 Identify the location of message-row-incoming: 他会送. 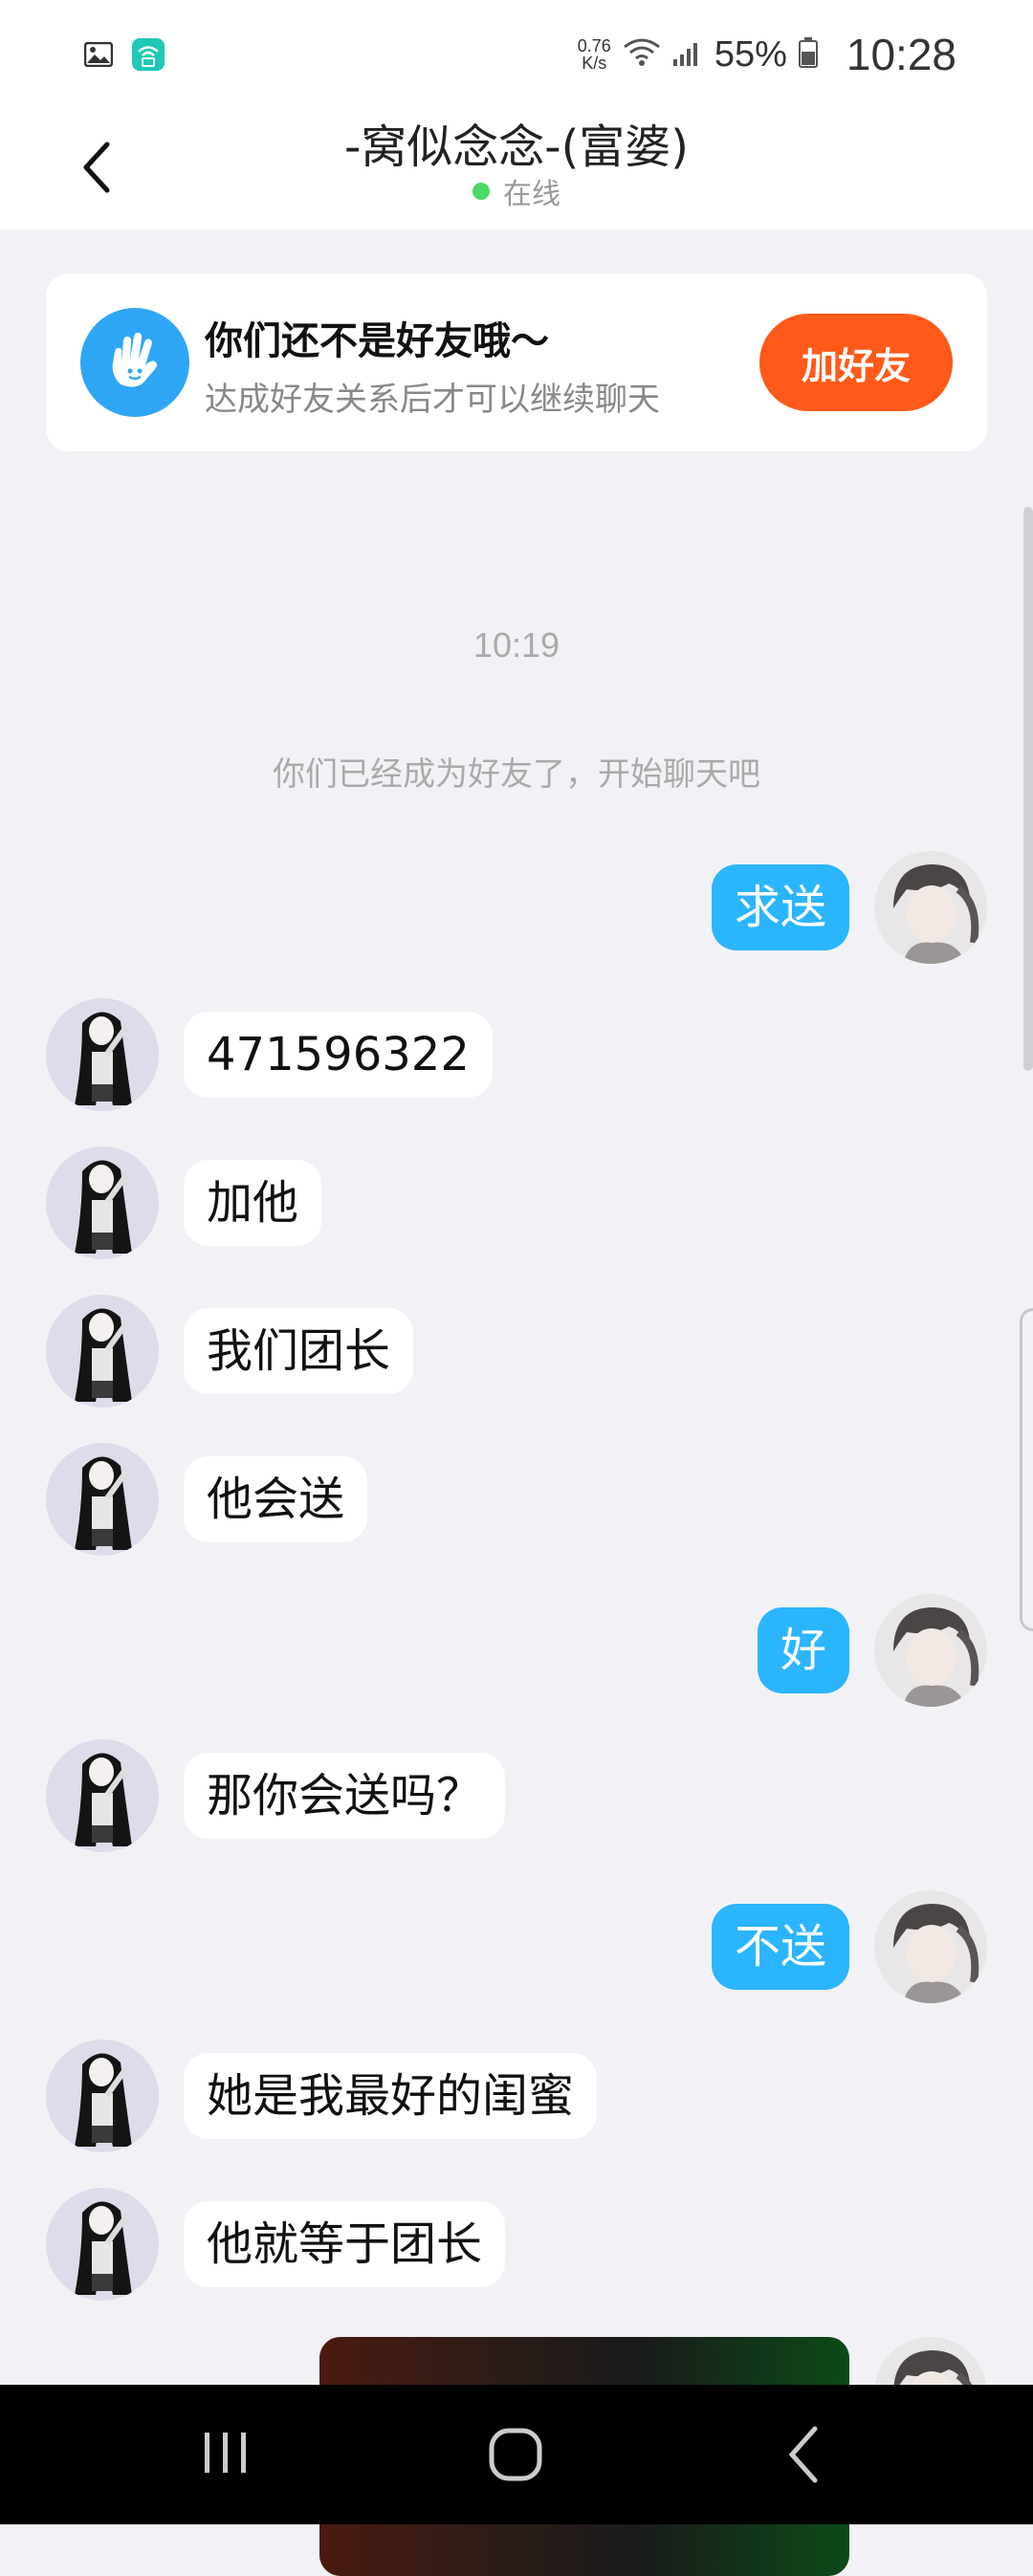
(207, 1499).